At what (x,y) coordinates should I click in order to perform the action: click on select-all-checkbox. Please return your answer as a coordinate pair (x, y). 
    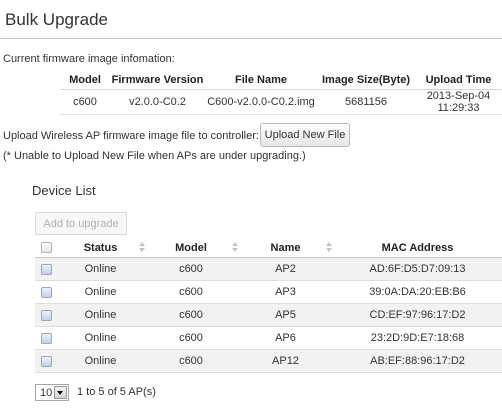
    Looking at the image, I should click on (46, 248).